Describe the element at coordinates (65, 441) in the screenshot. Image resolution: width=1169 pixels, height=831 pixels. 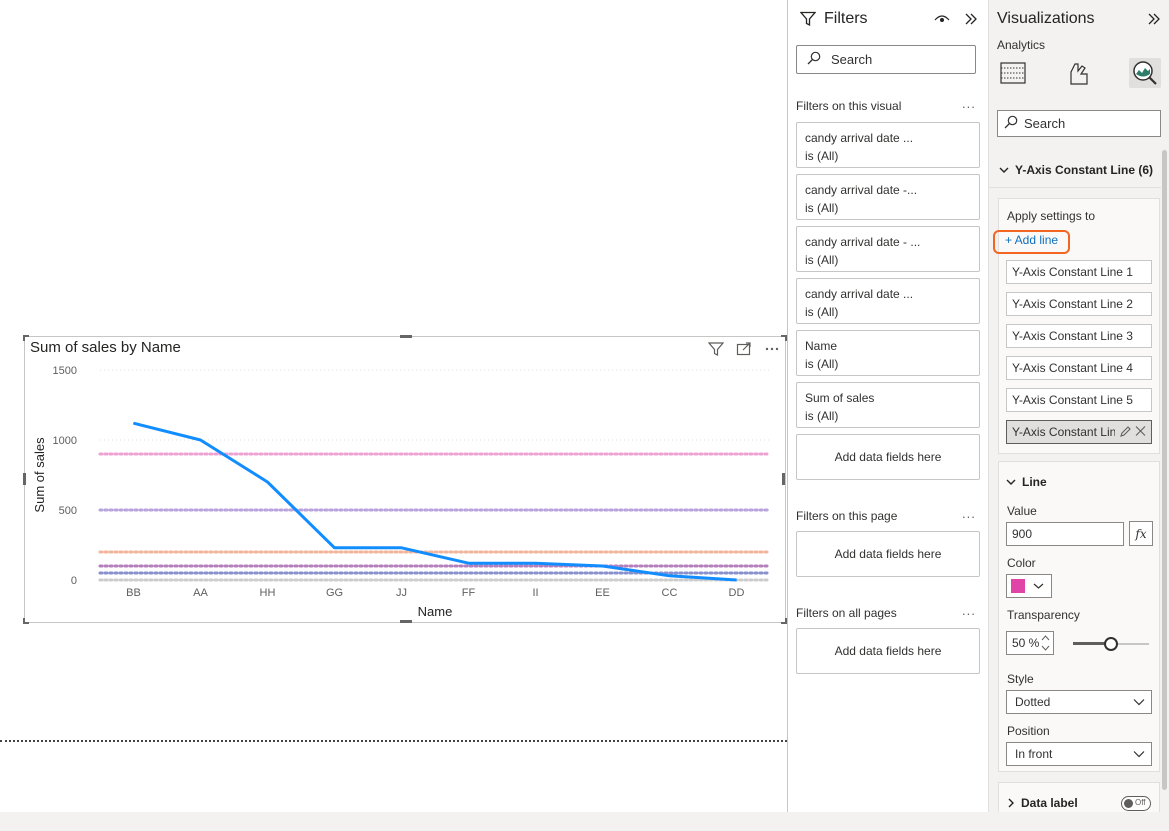
I see `y-tick-label: 1000` at that location.